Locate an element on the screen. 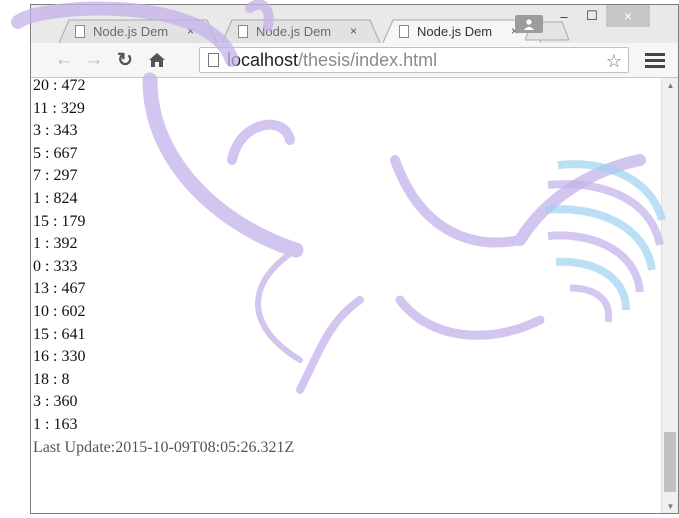  reload-icon: ↻ is located at coordinates (125, 60).